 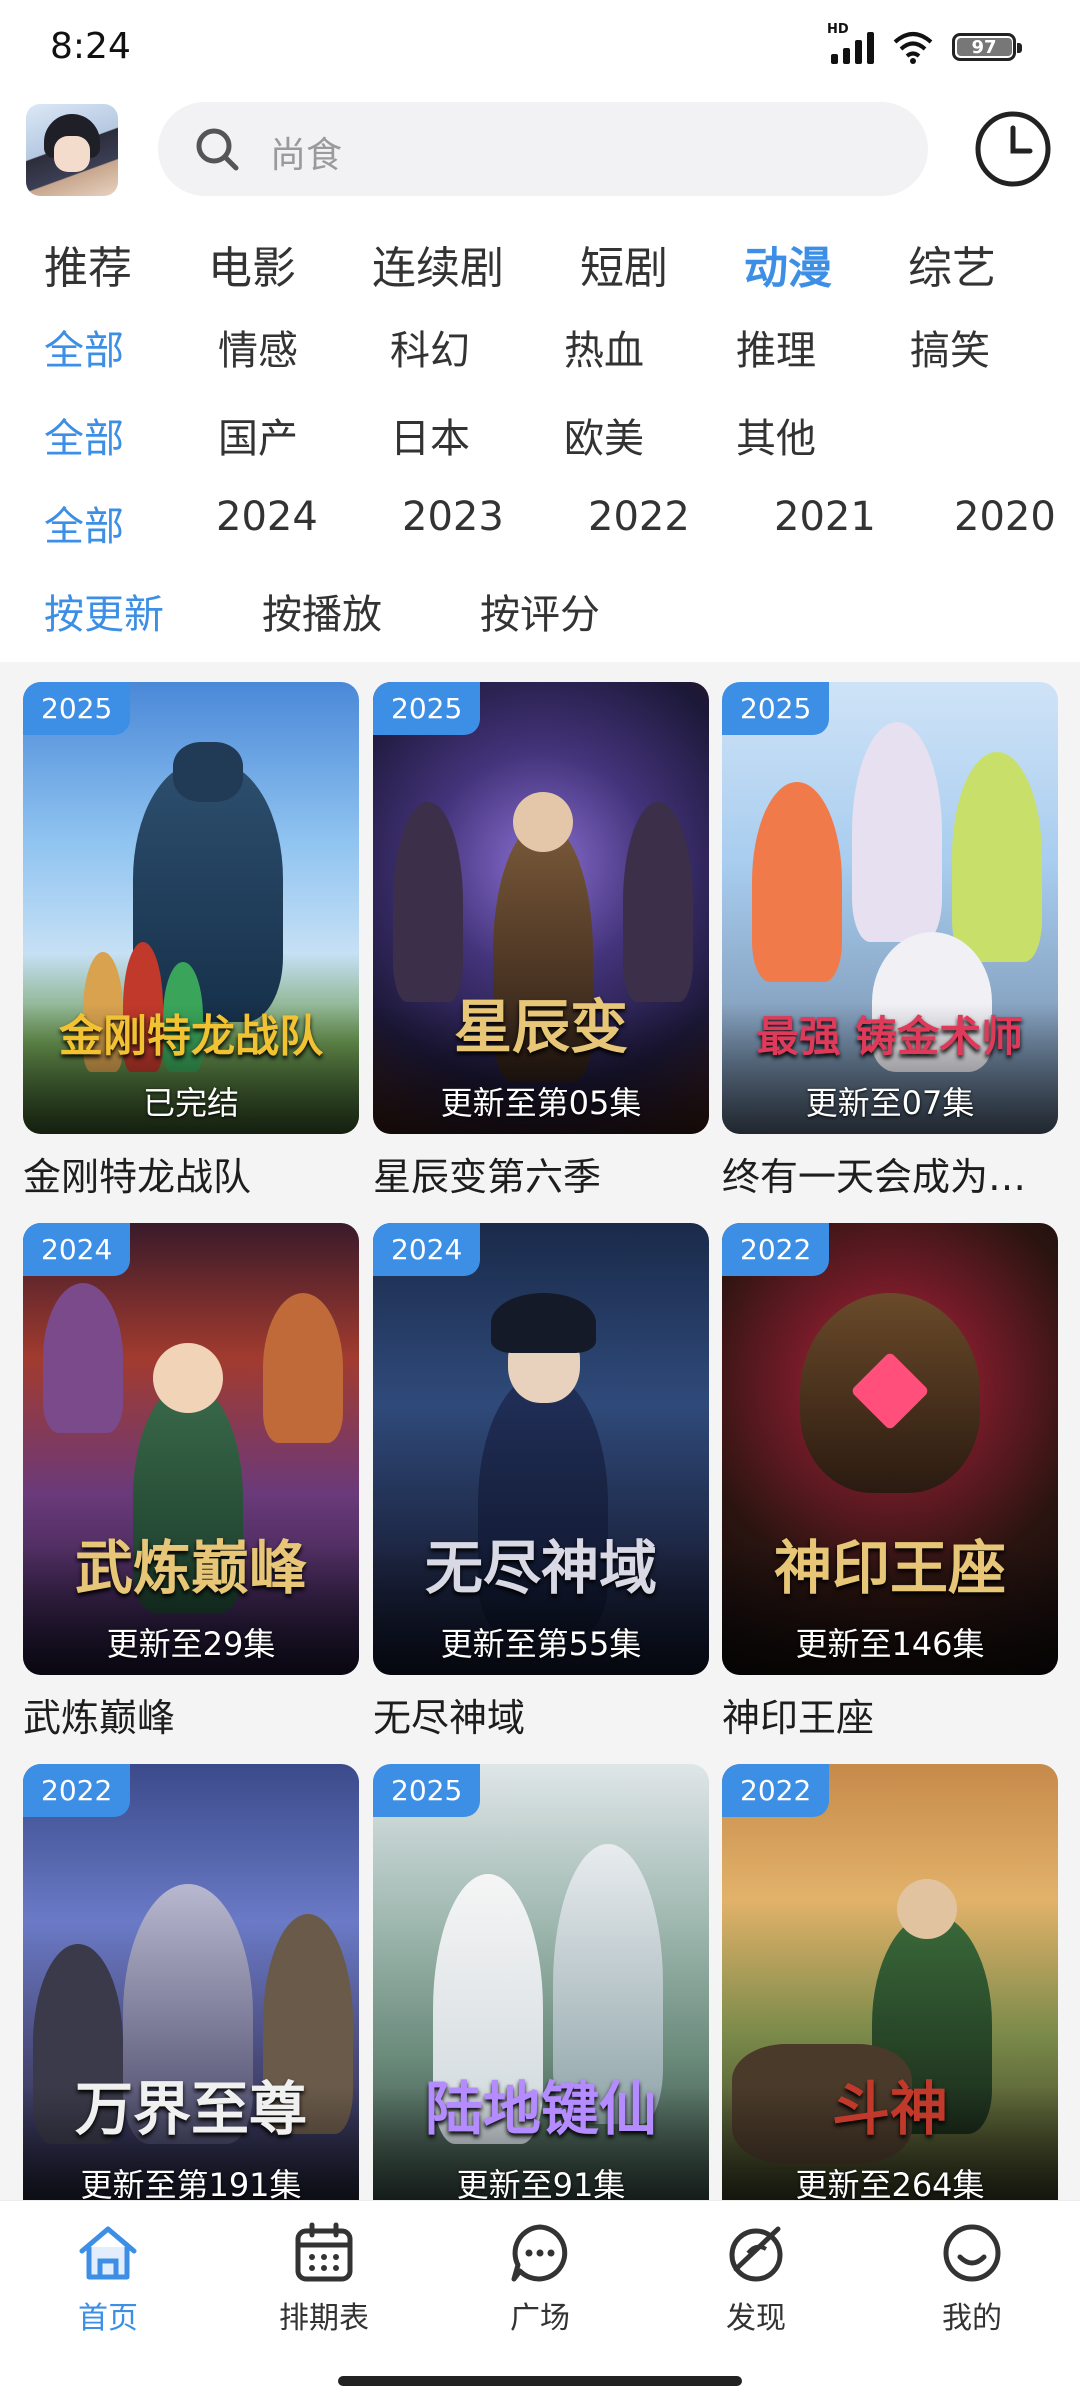 I want to click on filter-region-other: 其他, so click(x=776, y=435).